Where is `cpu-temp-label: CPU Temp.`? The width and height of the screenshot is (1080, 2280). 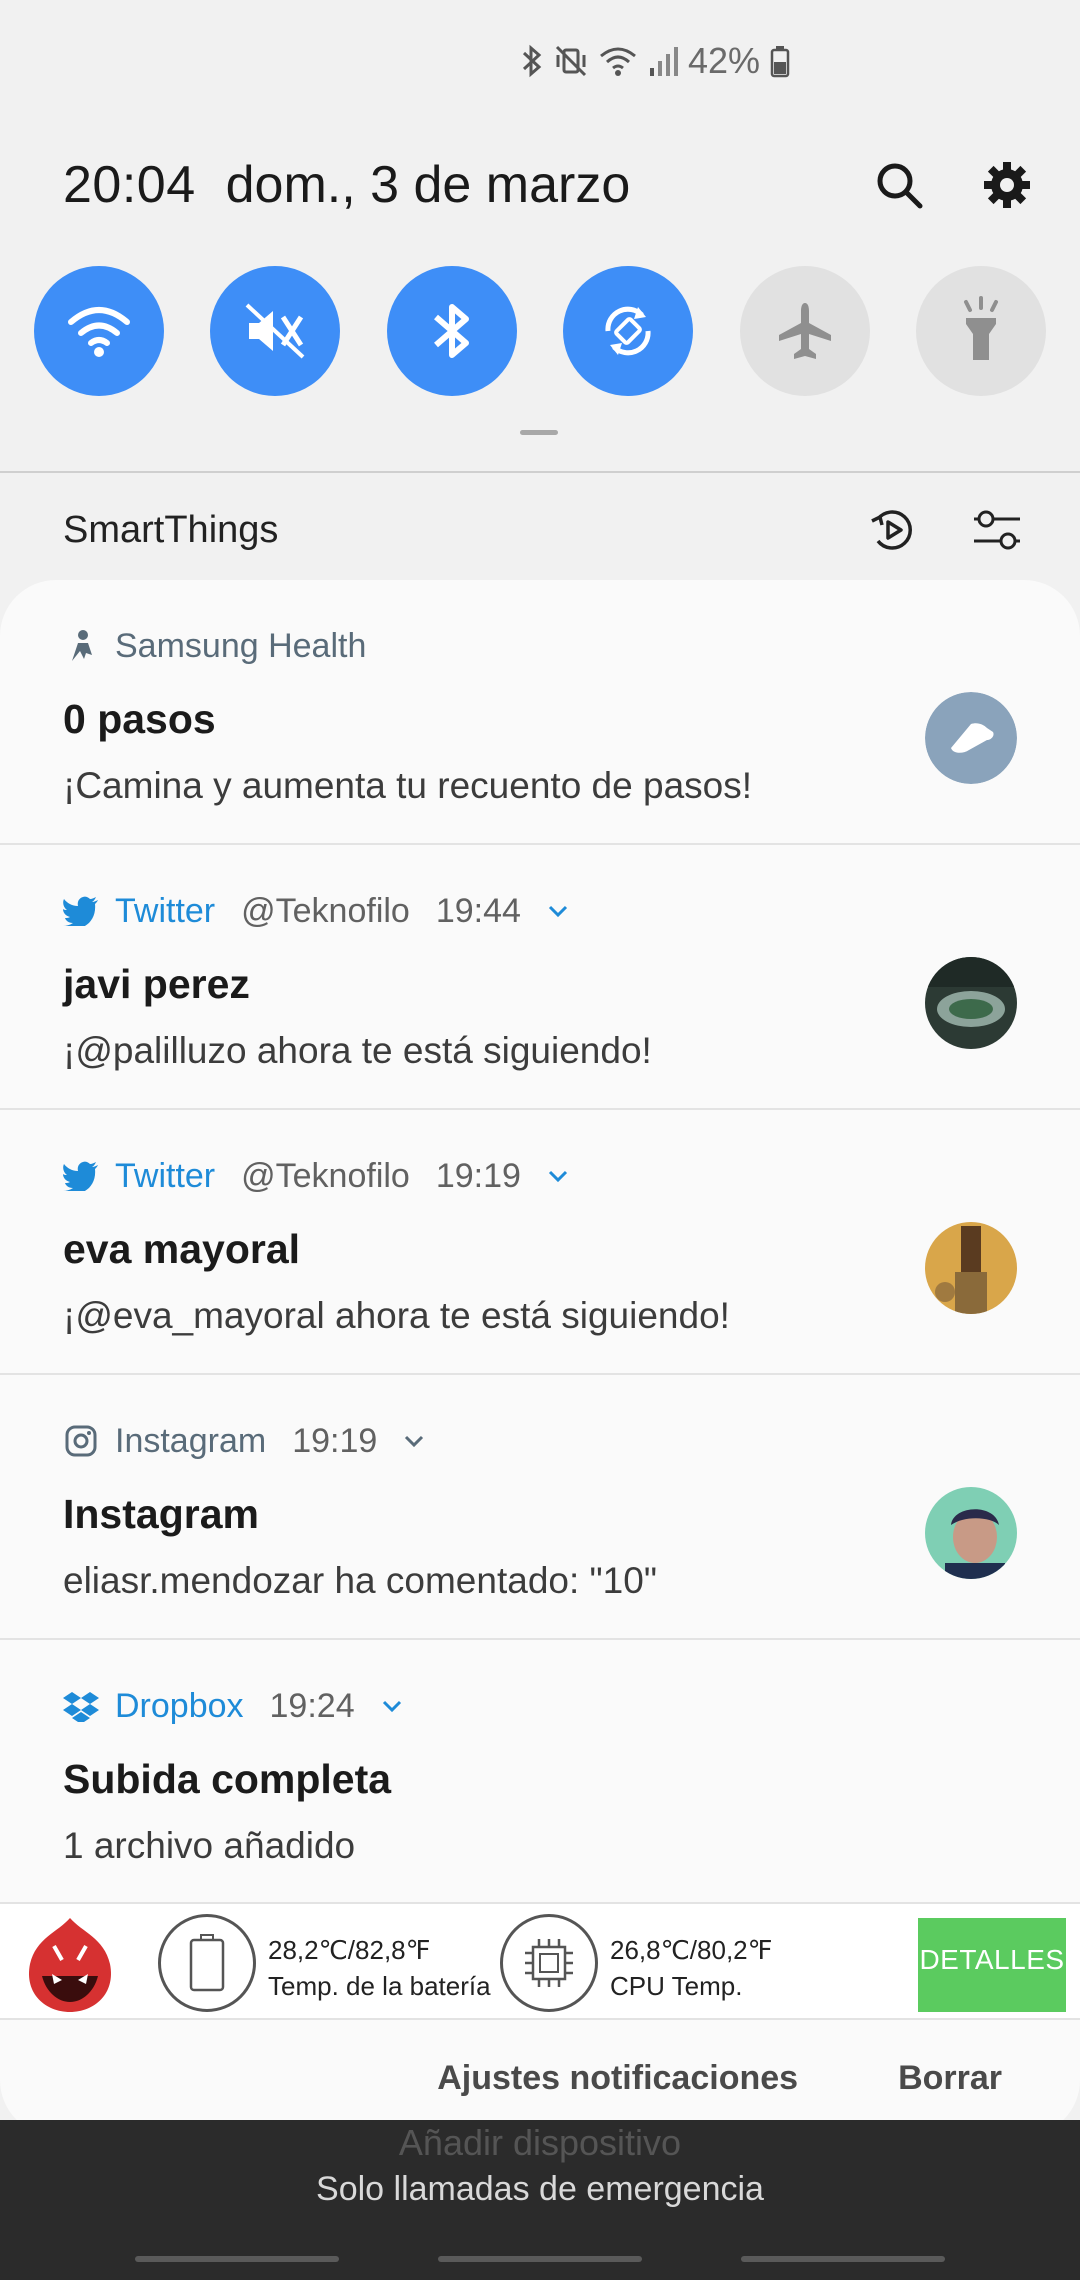 cpu-temp-label: CPU Temp. is located at coordinates (676, 1986).